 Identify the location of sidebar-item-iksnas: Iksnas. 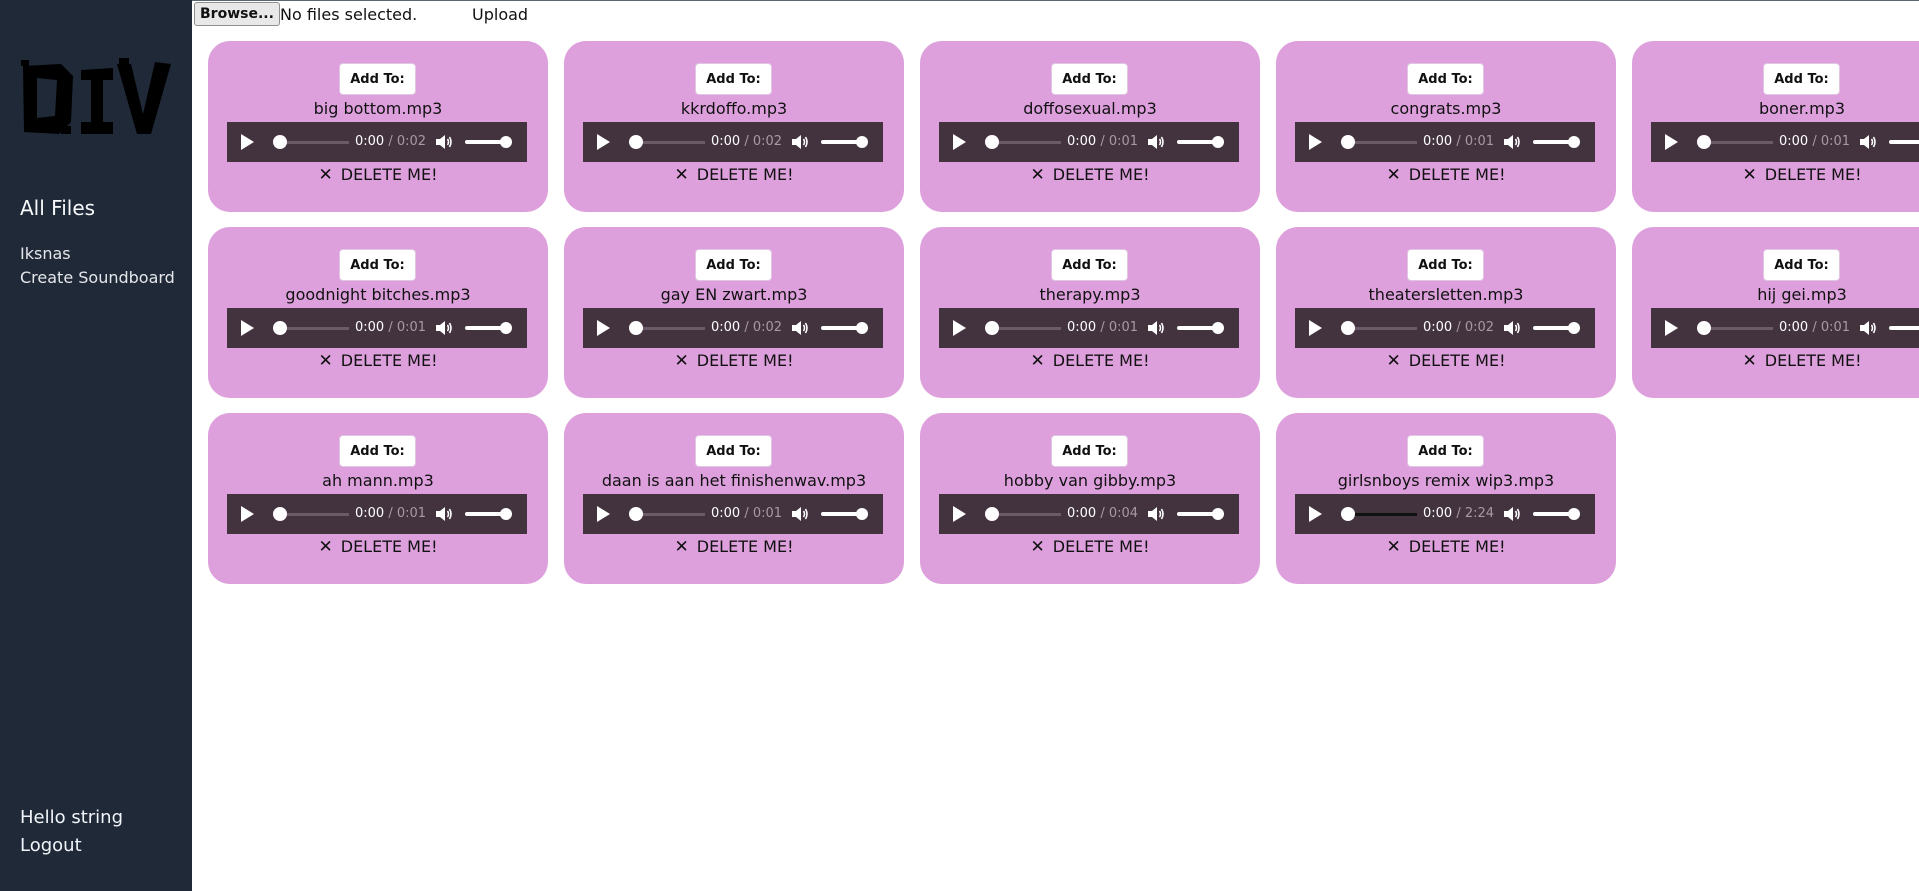
(45, 253).